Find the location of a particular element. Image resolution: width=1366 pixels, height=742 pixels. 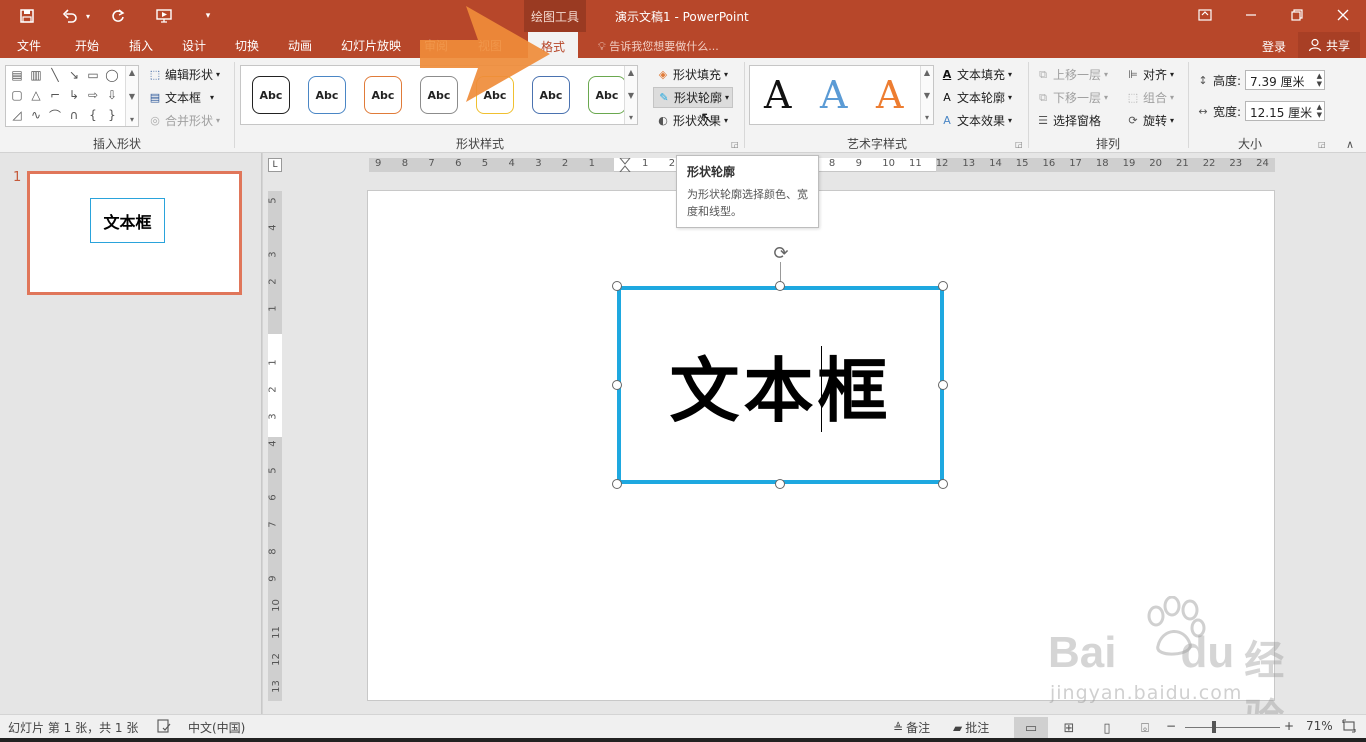

rotate-handle-icon: ⟳ is located at coordinates (781, 253).